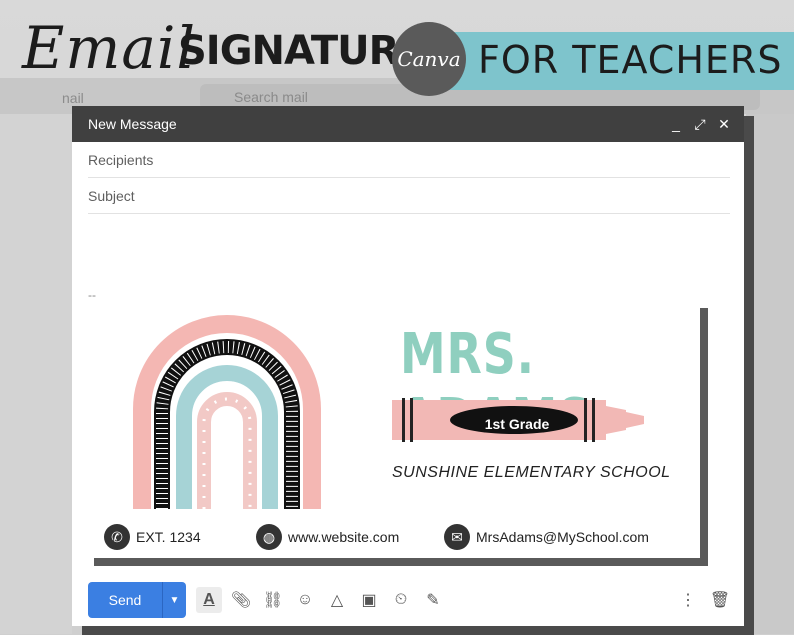 The image size is (794, 635). Describe the element at coordinates (630, 60) in the screenshot. I see `banner-teachers-word: FOR TEACHERS` at that location.